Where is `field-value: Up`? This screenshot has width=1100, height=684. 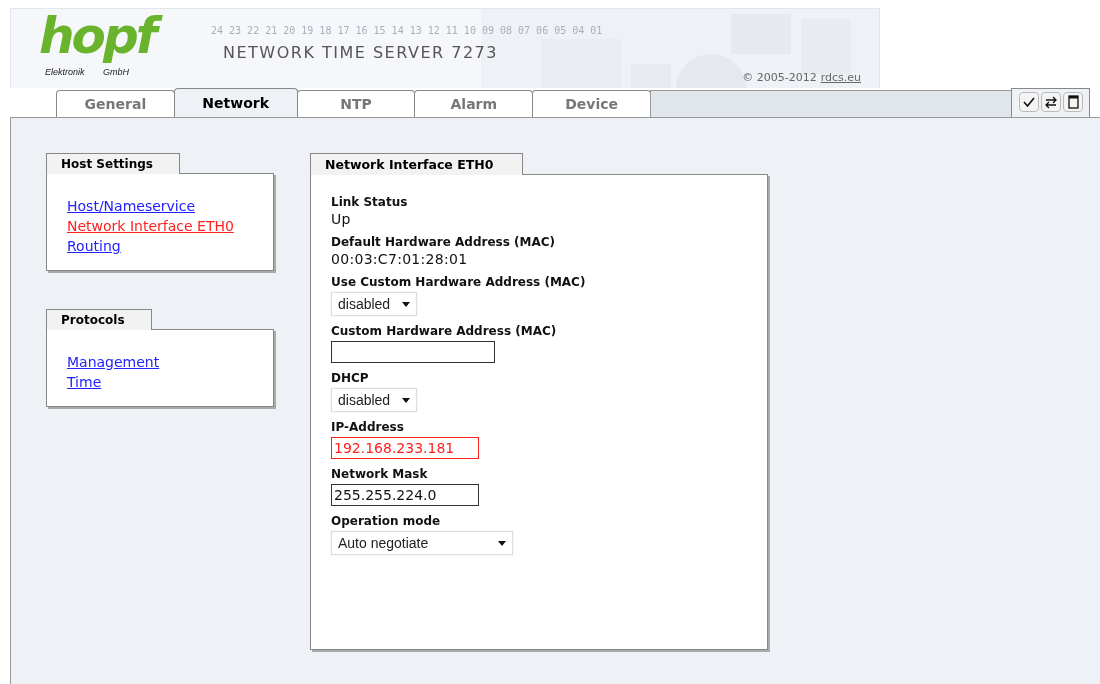 field-value: Up is located at coordinates (341, 219).